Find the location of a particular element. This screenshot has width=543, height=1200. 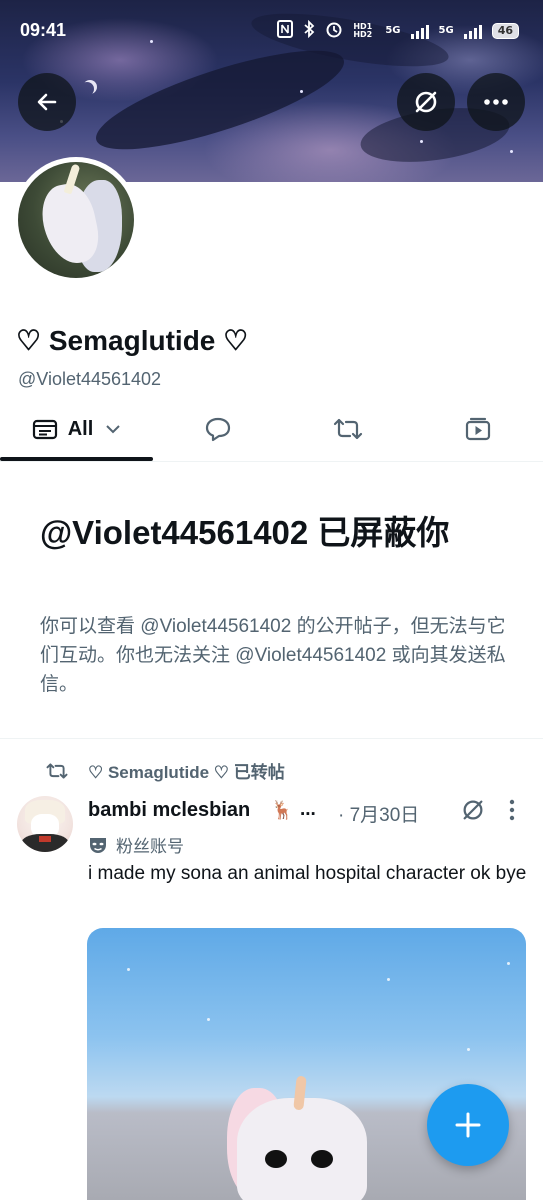

more-dots-icon is located at coordinates (496, 102).